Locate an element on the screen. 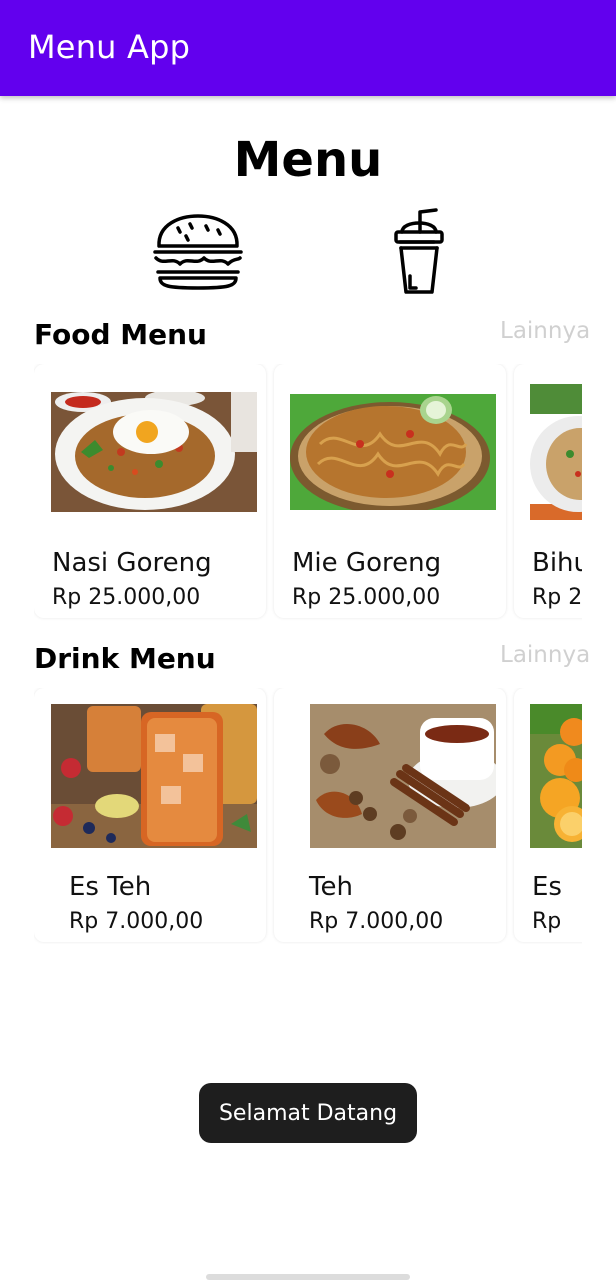  welcome-toast: Selamat Datang is located at coordinates (308, 1113).